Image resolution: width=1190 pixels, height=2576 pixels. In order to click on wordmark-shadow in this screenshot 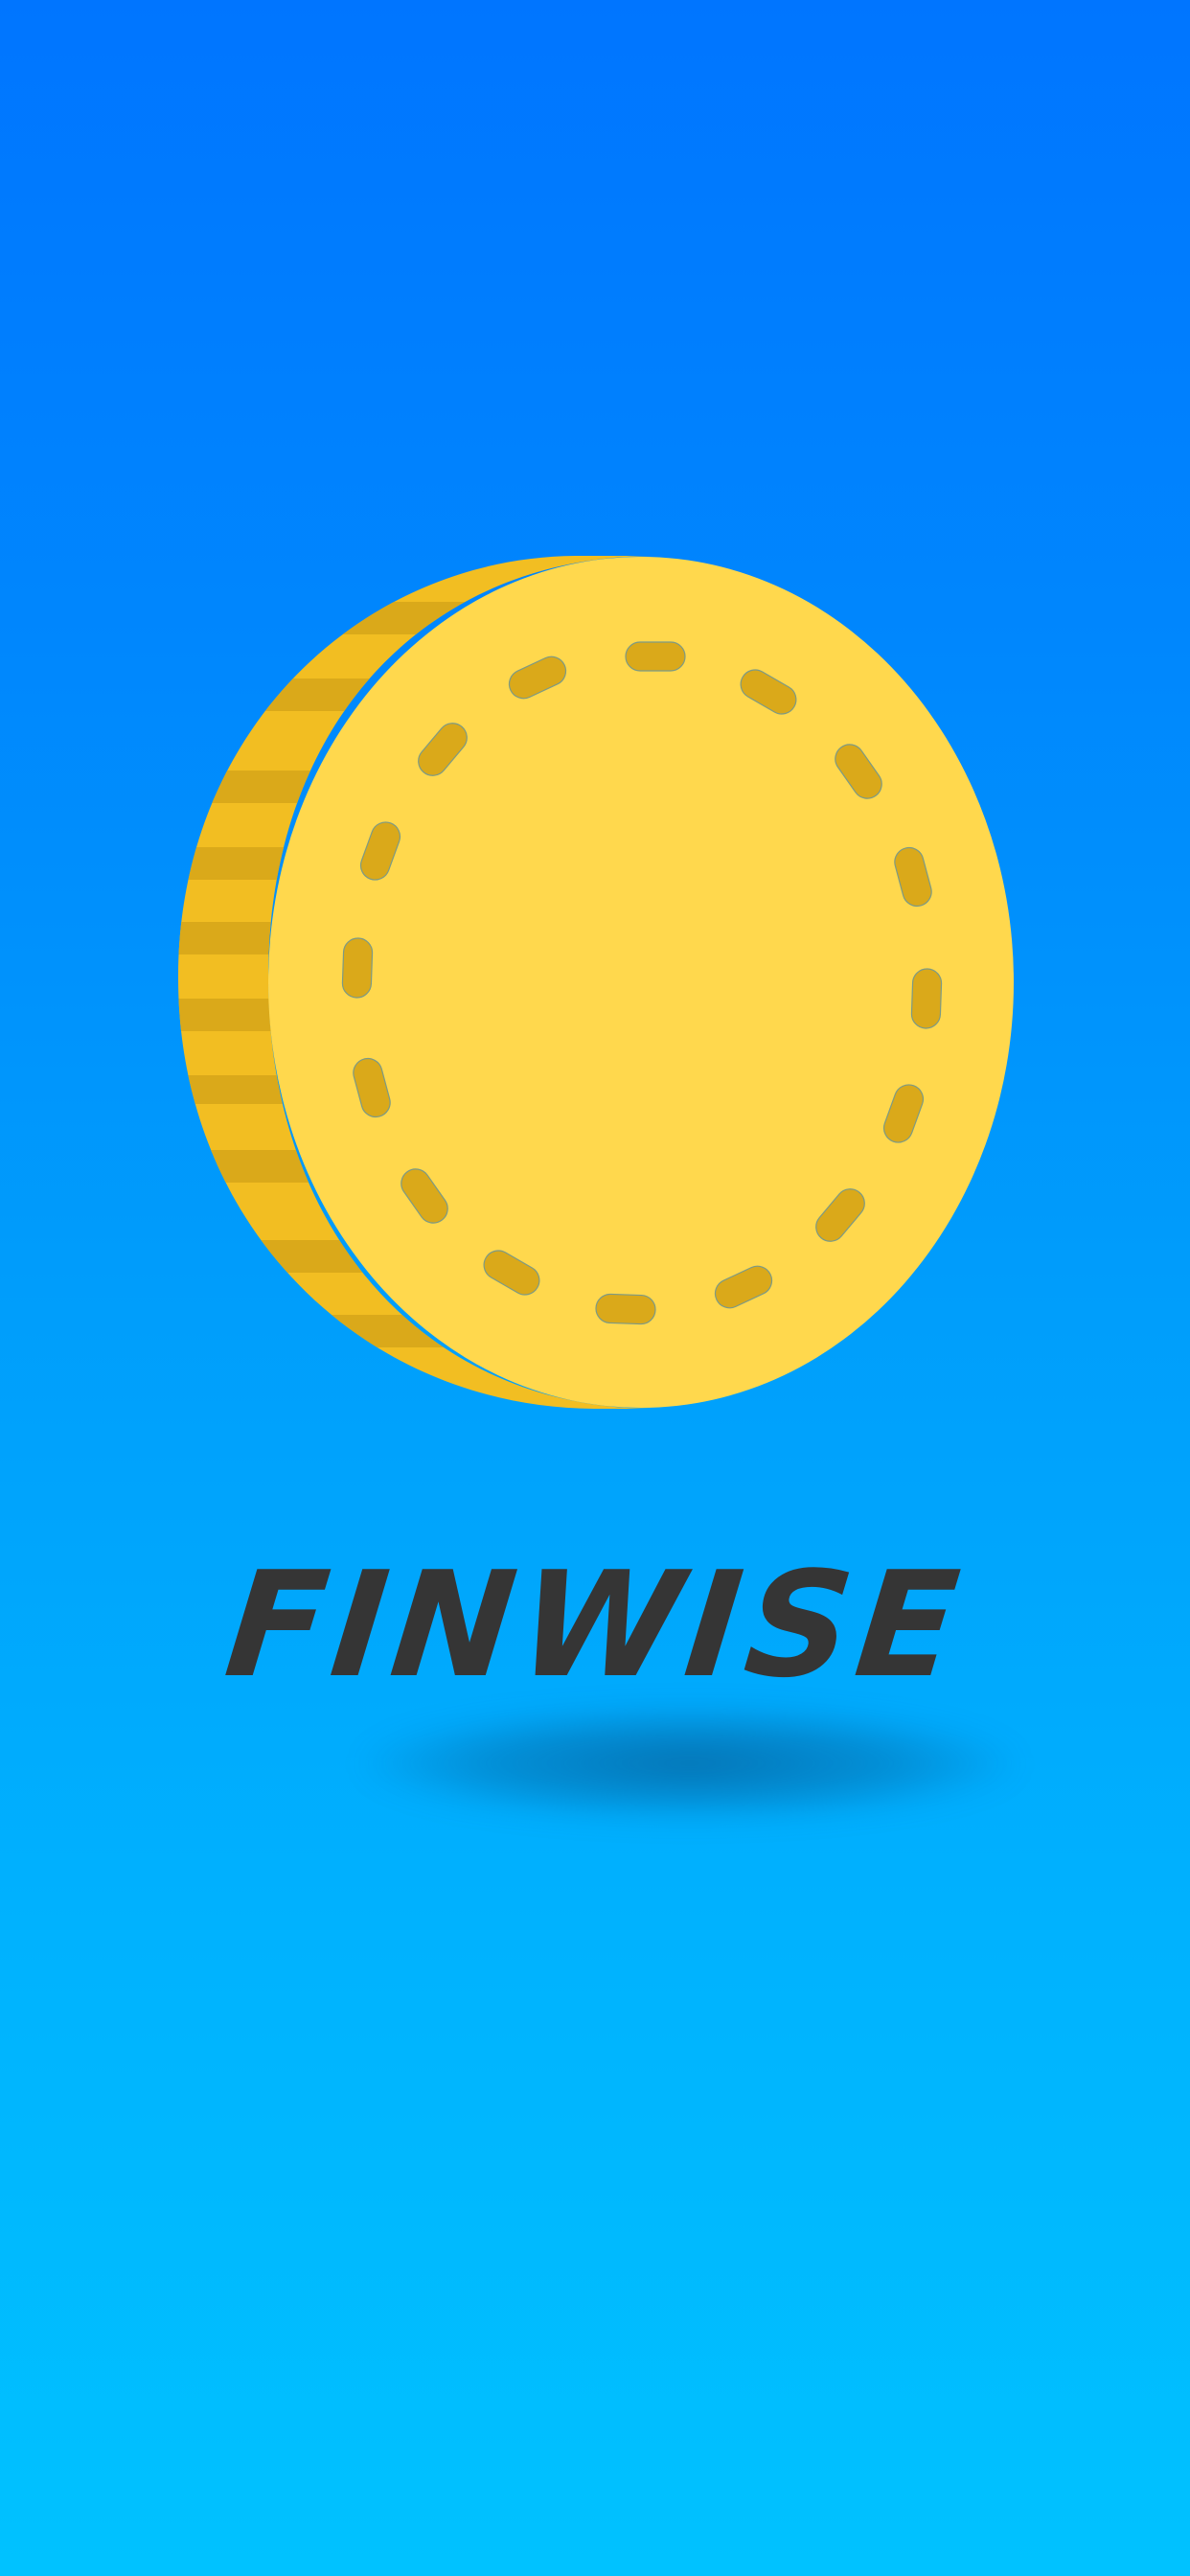, I will do `click(689, 1763)`.